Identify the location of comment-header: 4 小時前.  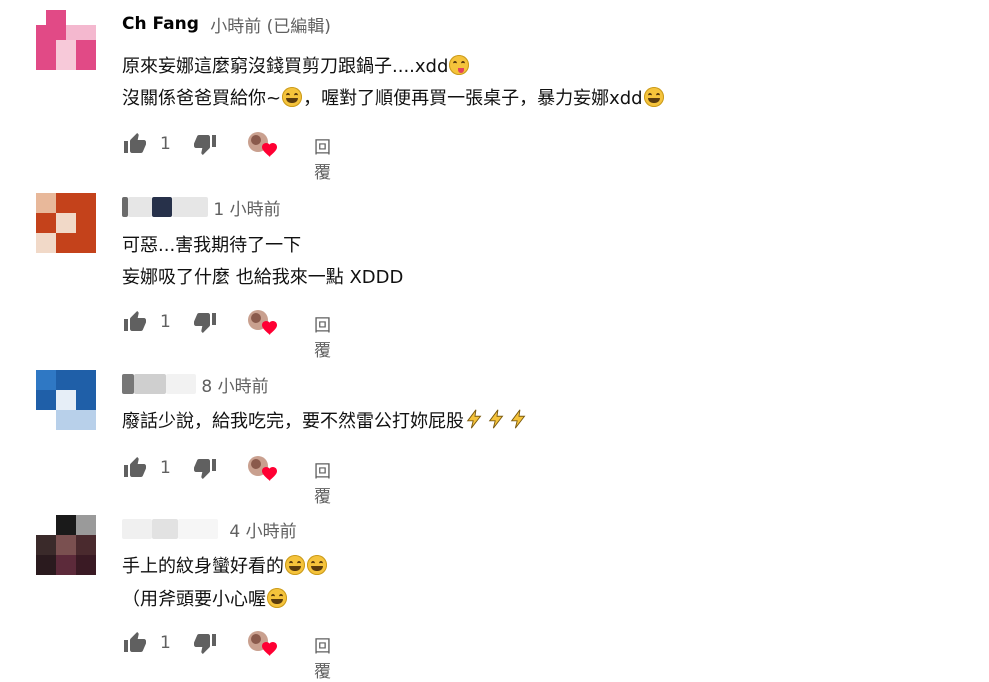
(209, 530).